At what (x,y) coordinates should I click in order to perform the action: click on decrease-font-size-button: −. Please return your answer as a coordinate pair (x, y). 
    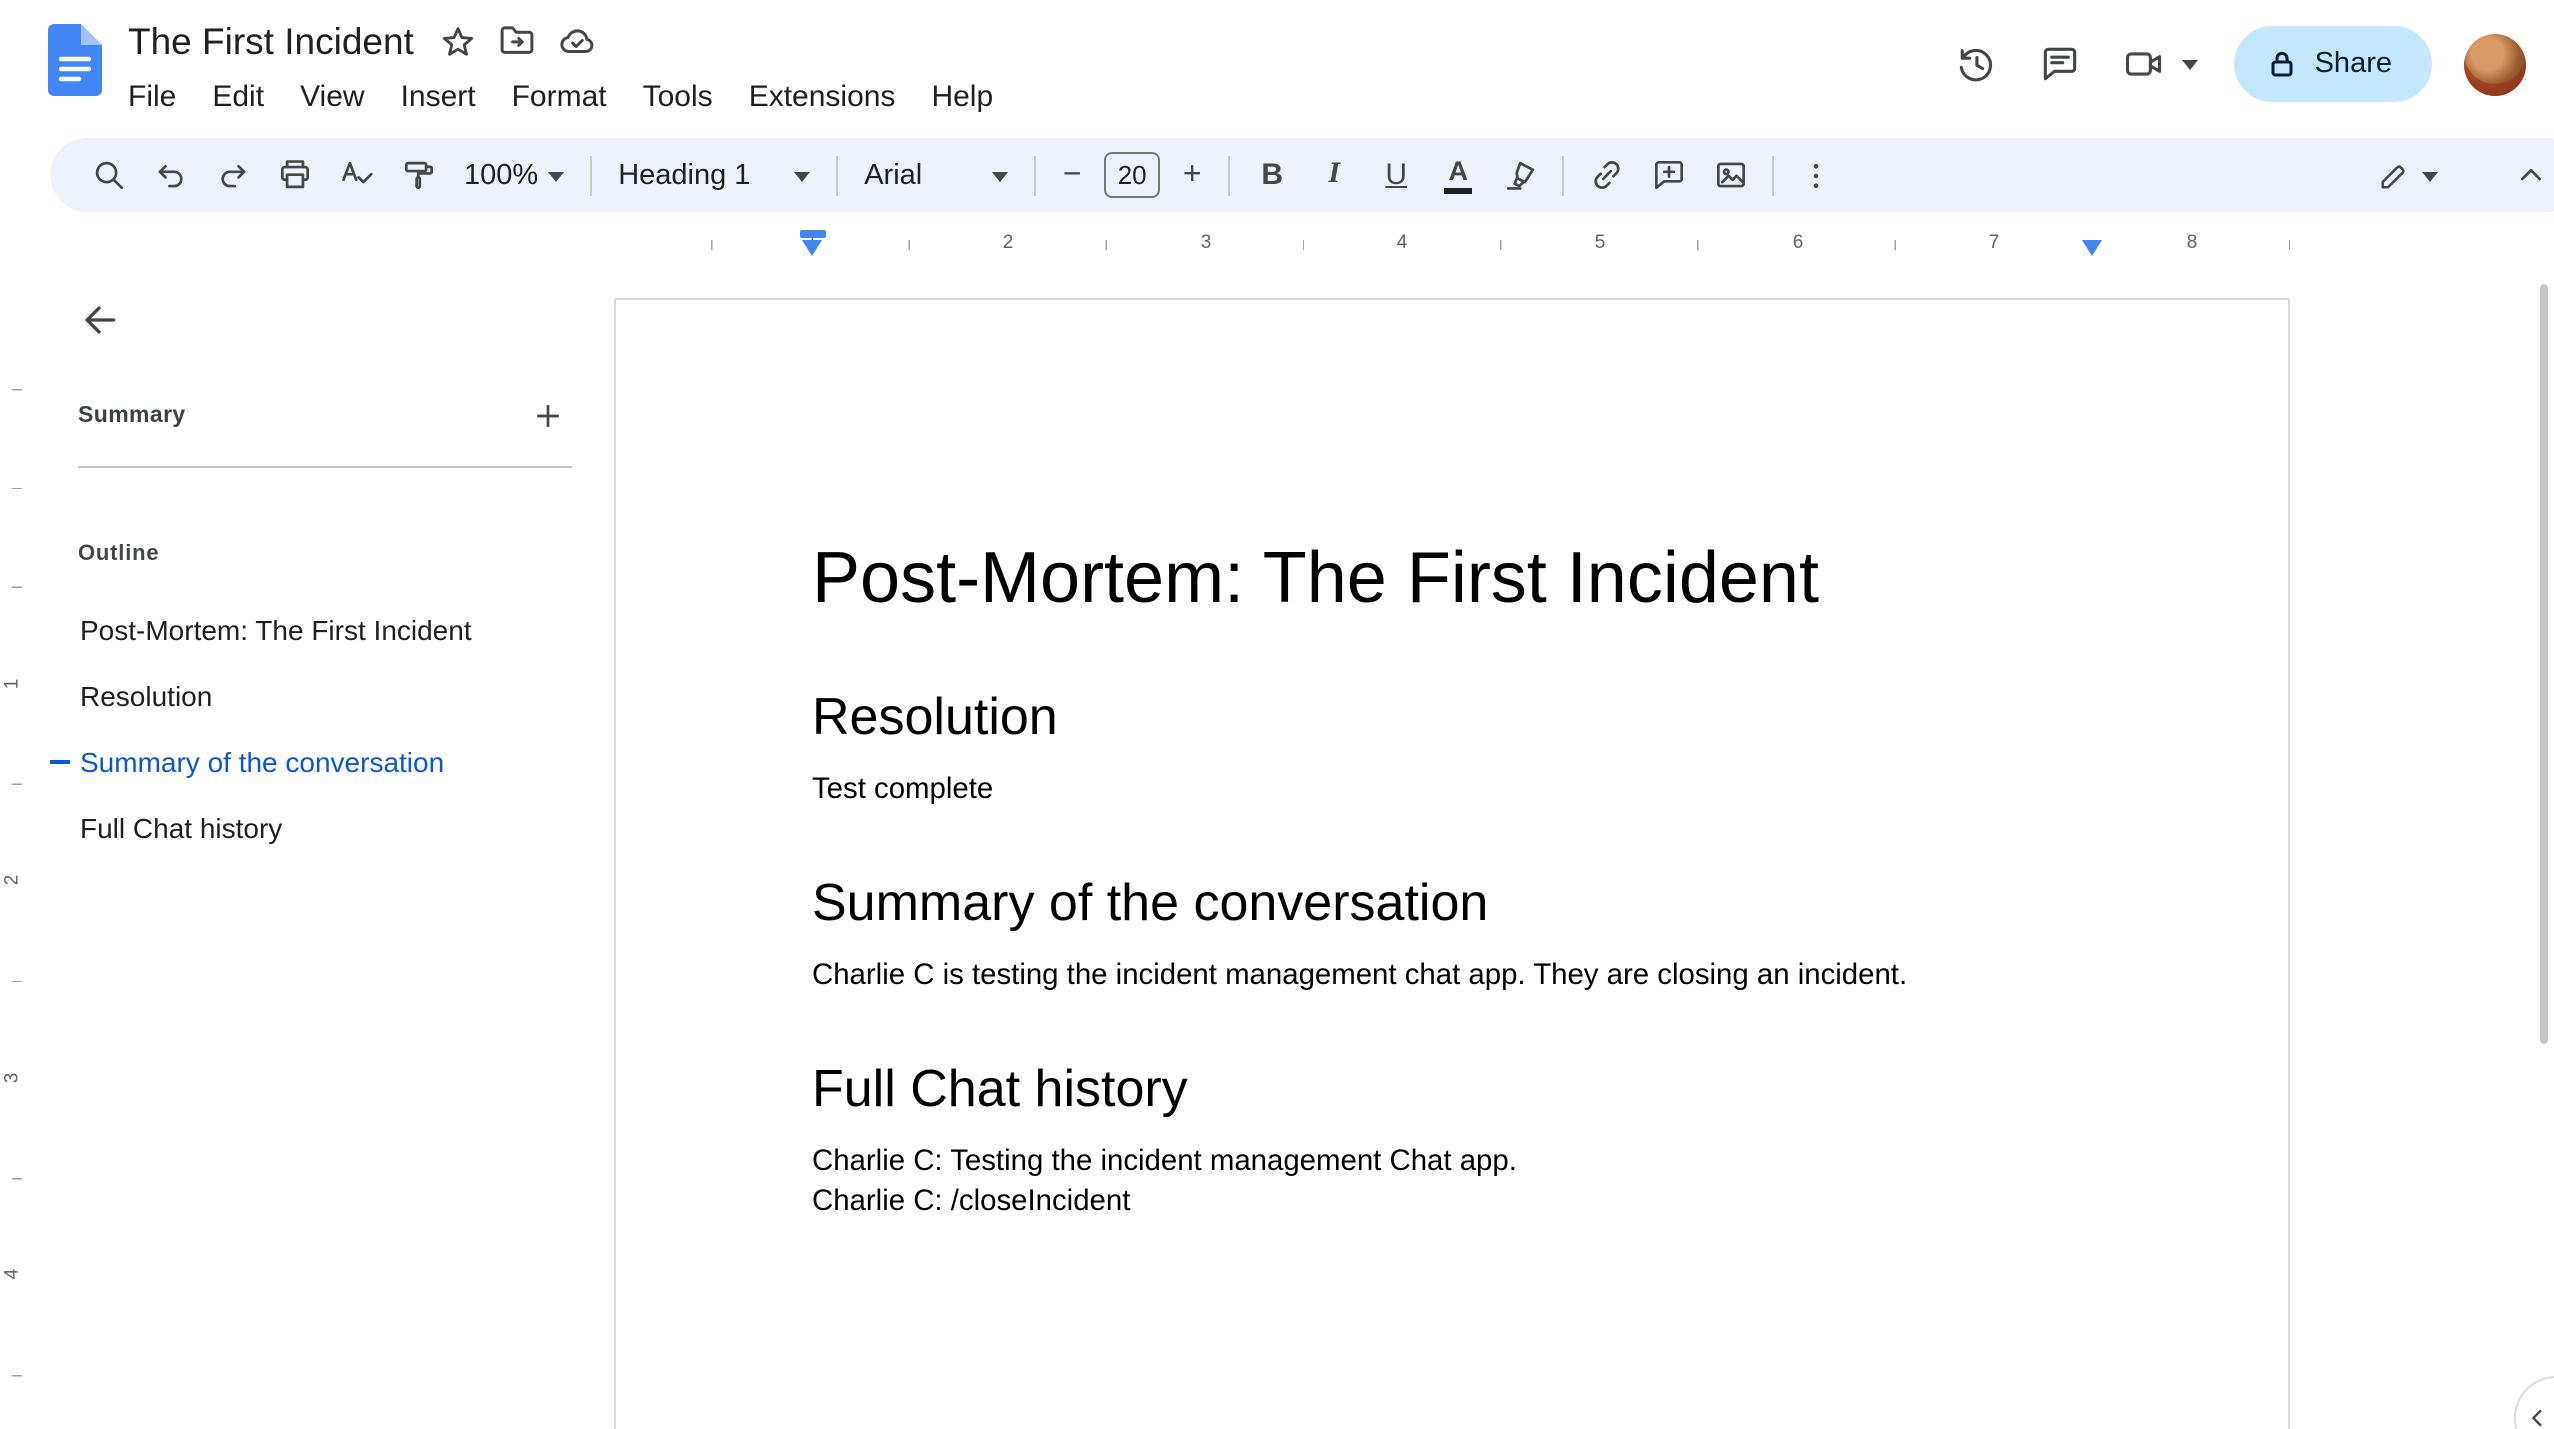
    Looking at the image, I should click on (1072, 175).